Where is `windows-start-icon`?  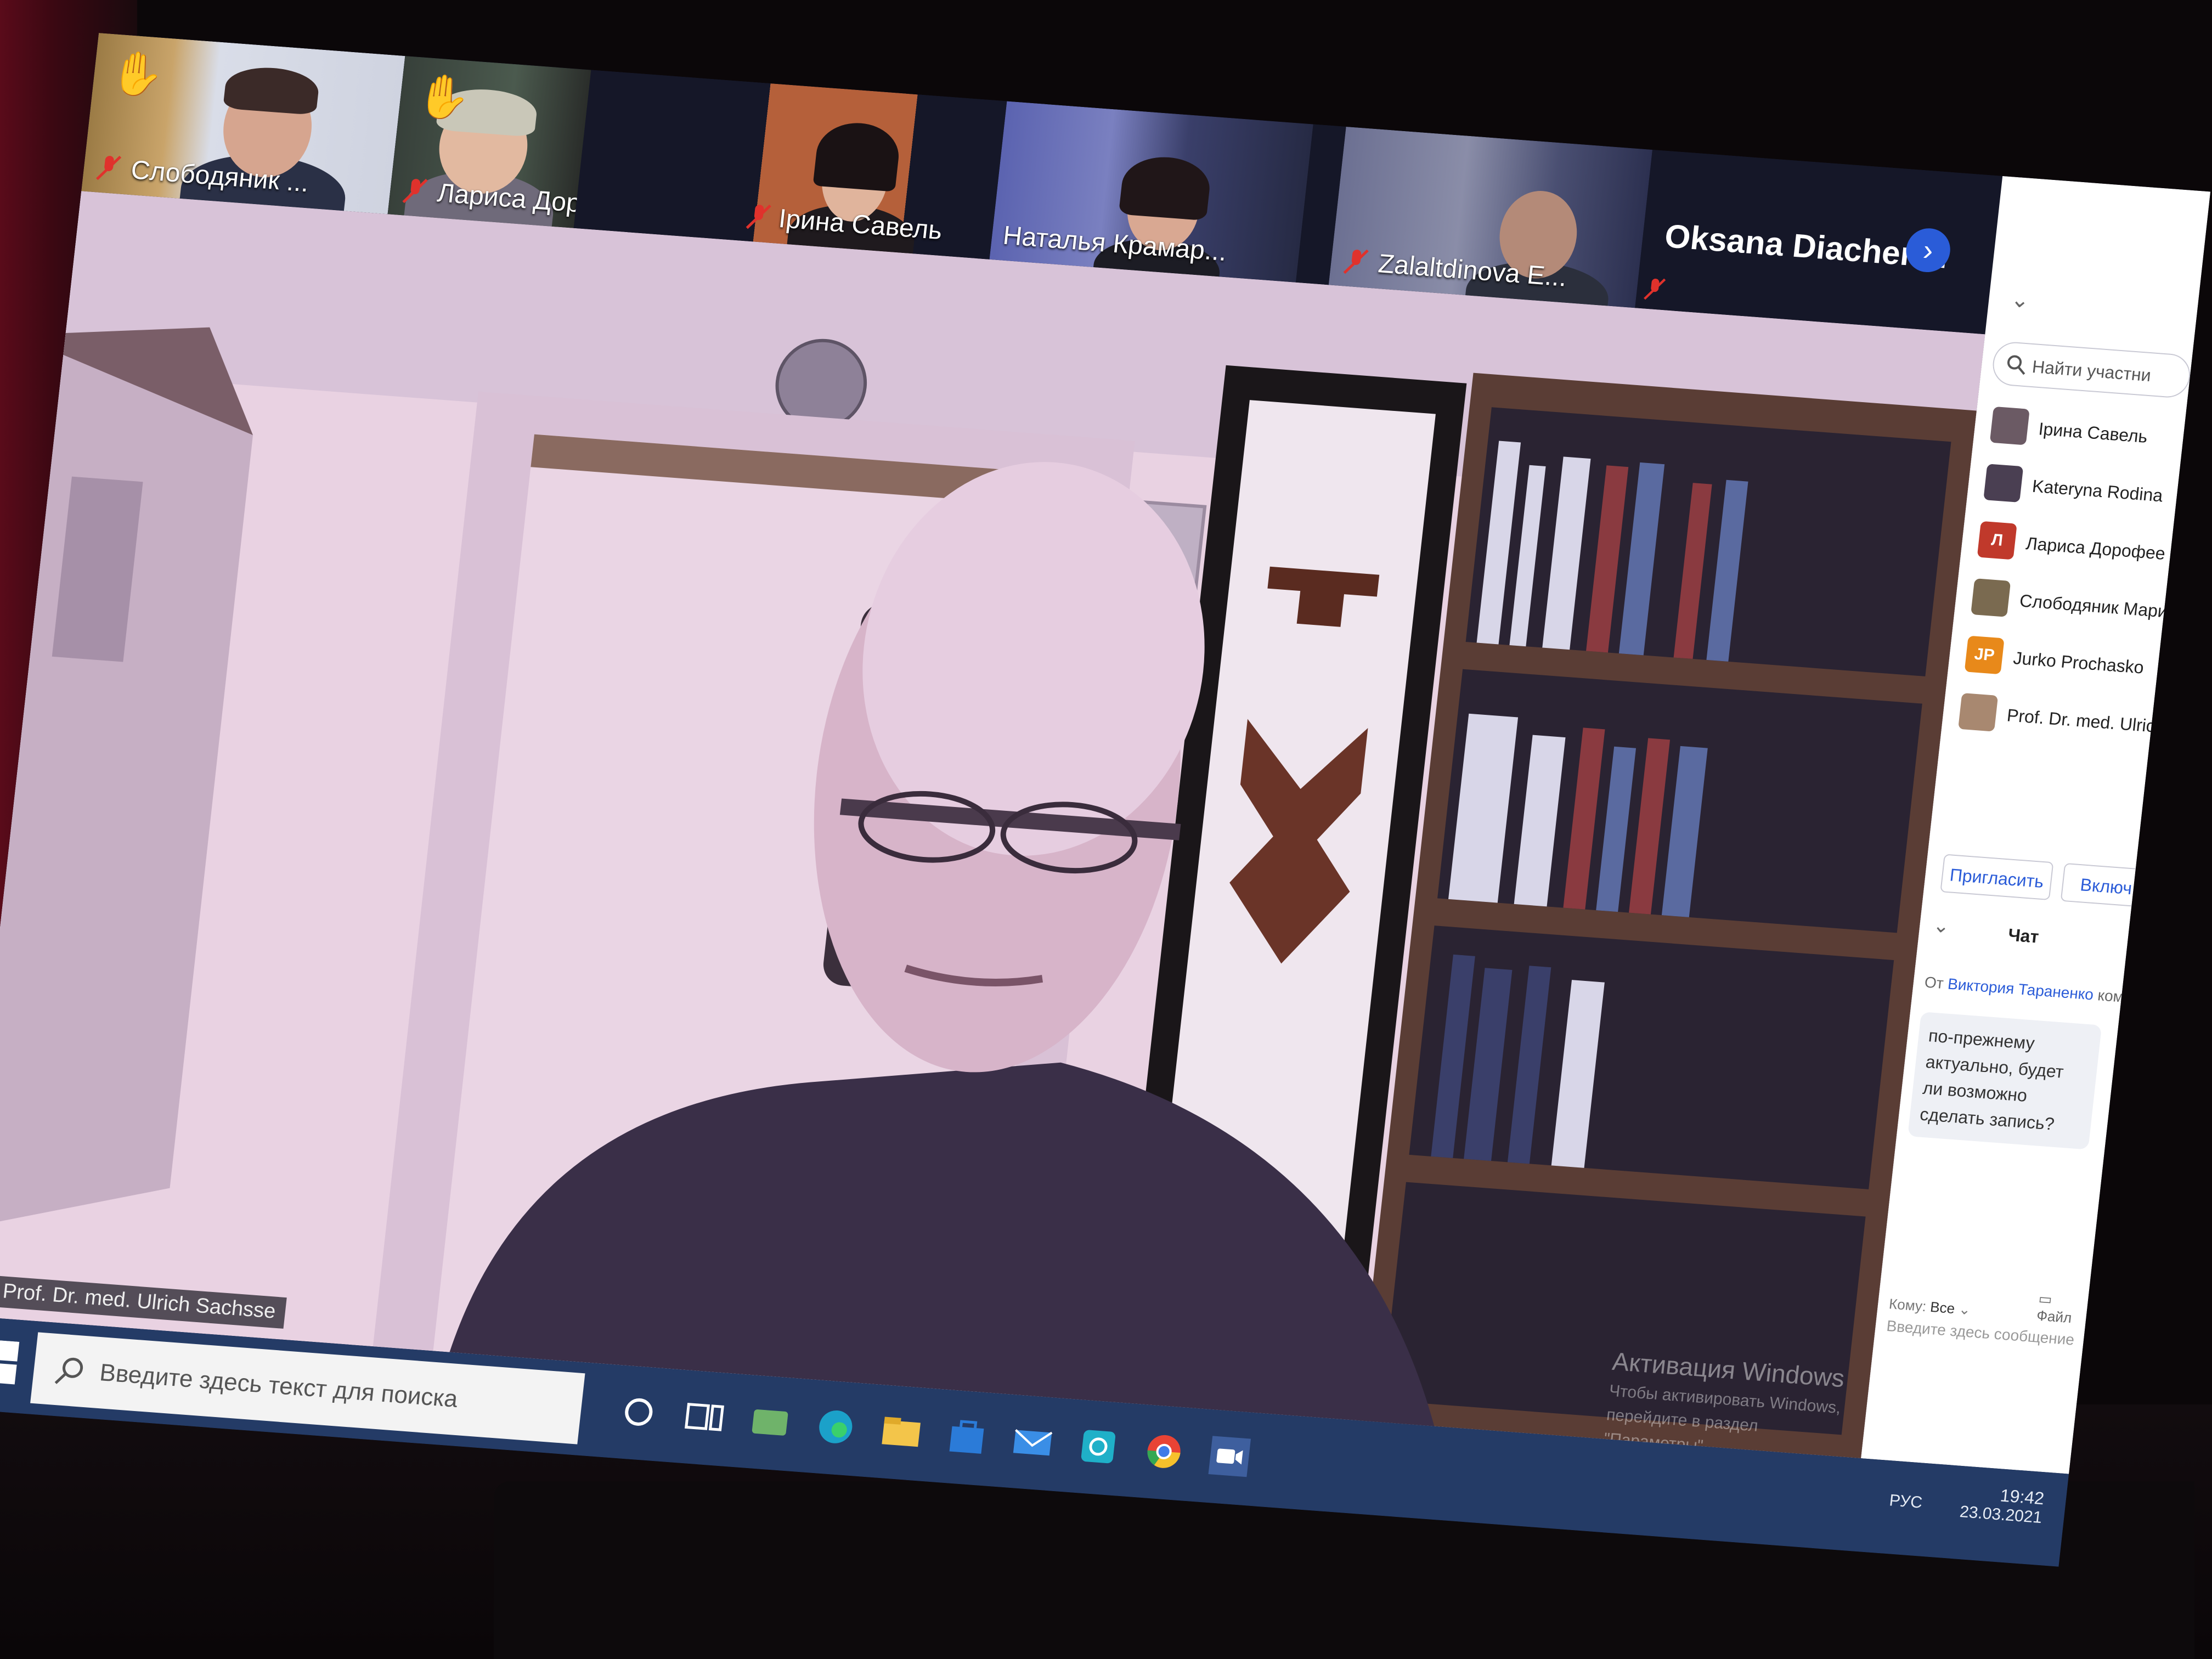
windows-start-icon is located at coordinates (10, 1362).